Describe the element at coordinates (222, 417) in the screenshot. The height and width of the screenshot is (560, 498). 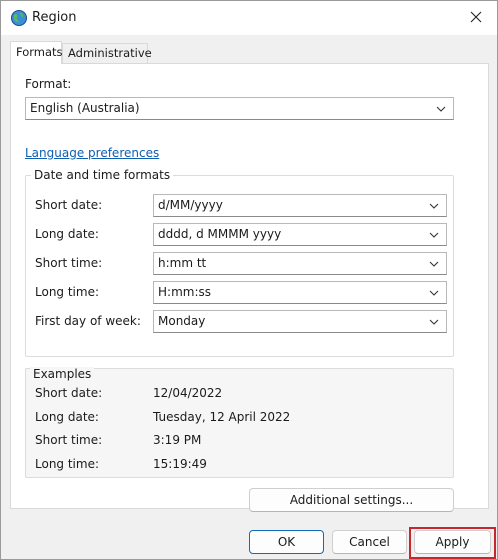
I see `example-long-date-value: Tuesday, 12 April 2022` at that location.